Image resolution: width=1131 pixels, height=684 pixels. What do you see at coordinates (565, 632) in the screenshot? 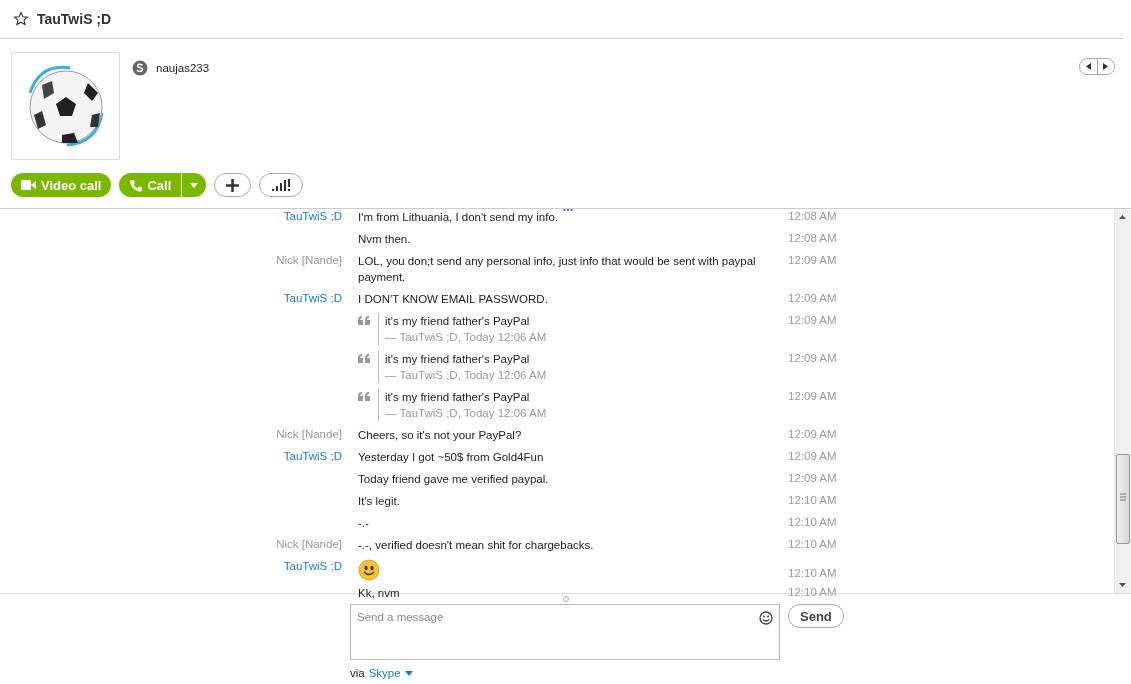
I see `message-input: Send a message` at bounding box center [565, 632].